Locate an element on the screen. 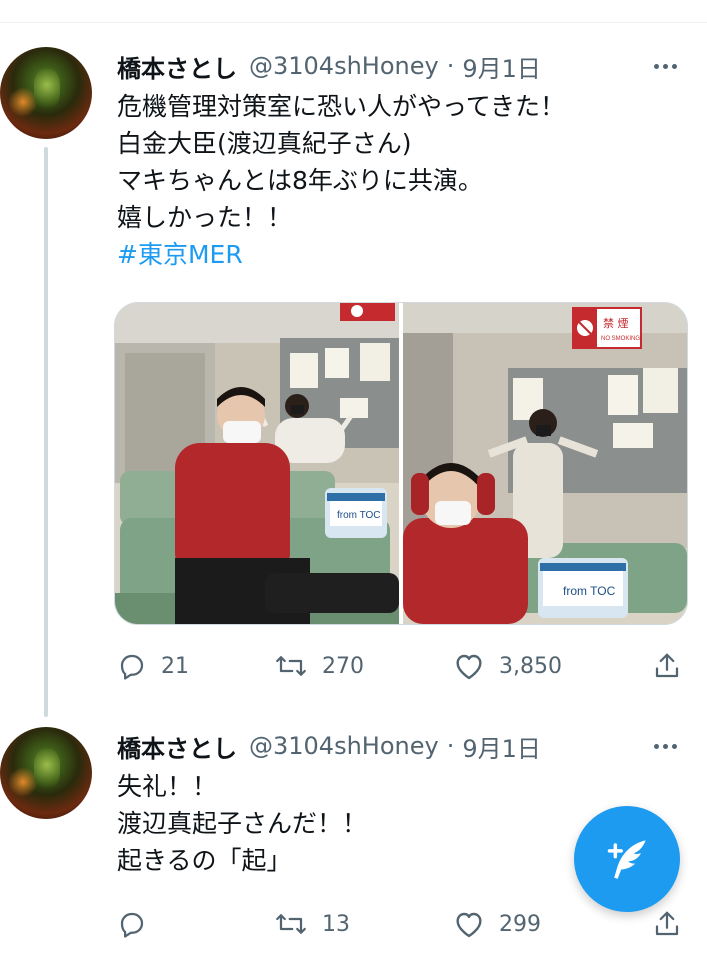  tweet-text-line: 渡辺真起子さんだ！！ is located at coordinates (242, 823).